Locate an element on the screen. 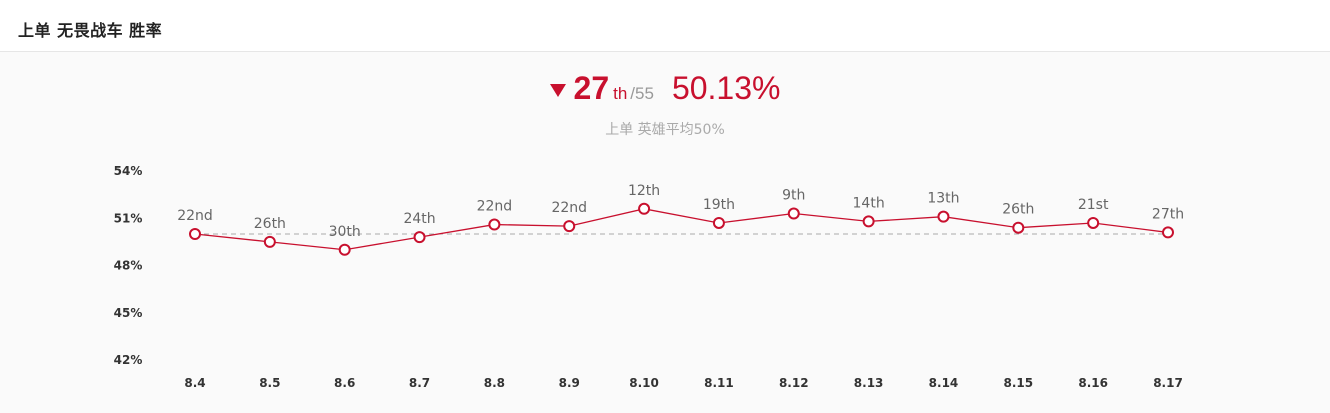 The height and width of the screenshot is (413, 1330). data-point-label: 24th is located at coordinates (419, 219).